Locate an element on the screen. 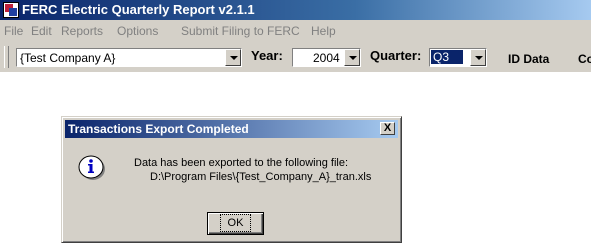 This screenshot has width=591, height=246. dialog-titlebar: Transactions Export Completed X is located at coordinates (231, 129).